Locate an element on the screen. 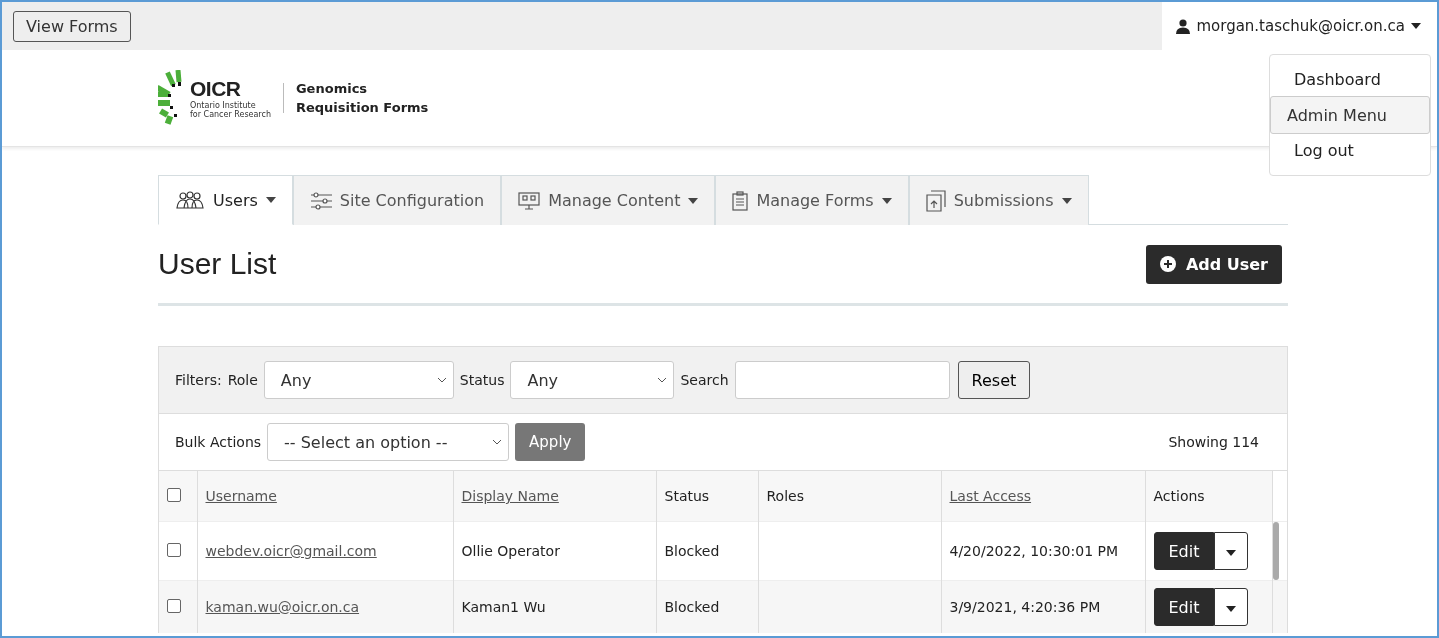 The image size is (1439, 638). table-cell: 4/20/2022, 10:30:01 PM is located at coordinates (1034, 551).